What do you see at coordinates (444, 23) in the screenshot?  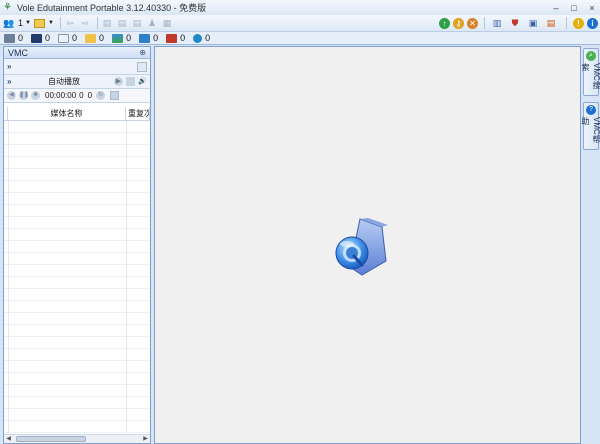 I see `upload-icon: ↑` at bounding box center [444, 23].